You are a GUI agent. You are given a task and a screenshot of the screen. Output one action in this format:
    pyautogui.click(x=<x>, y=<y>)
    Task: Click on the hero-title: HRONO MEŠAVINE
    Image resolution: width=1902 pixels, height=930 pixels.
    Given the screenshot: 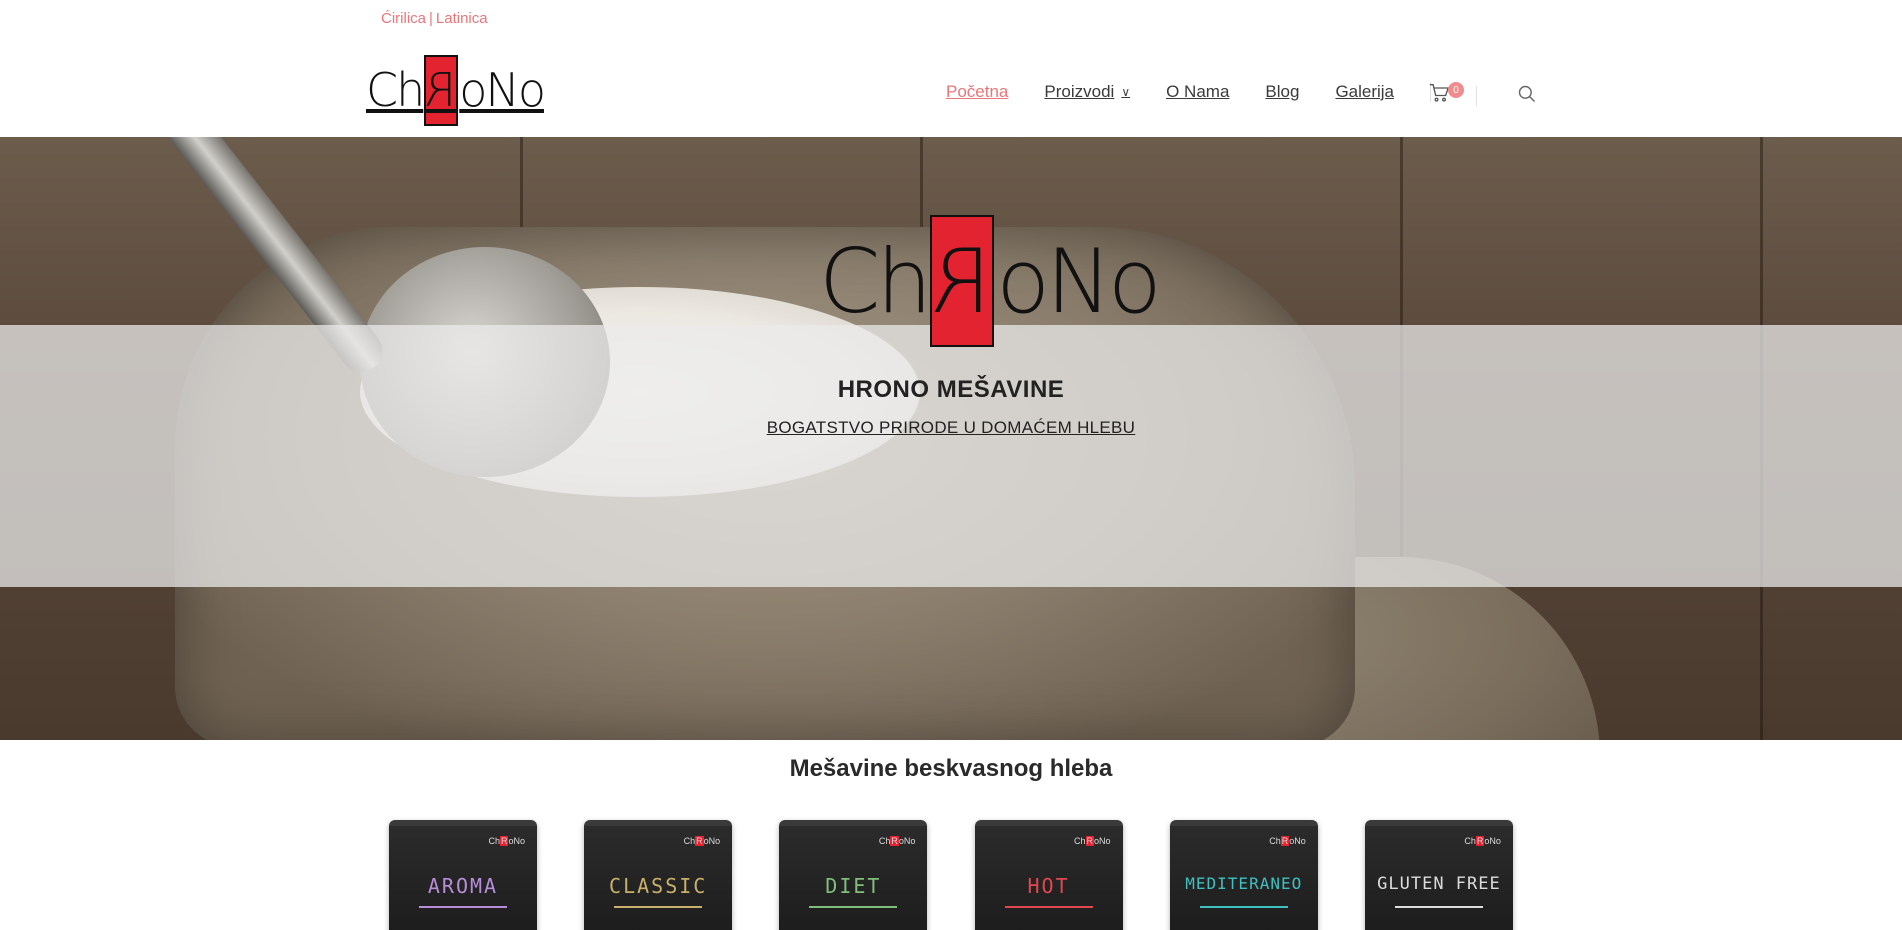 What is the action you would take?
    pyautogui.click(x=951, y=389)
    